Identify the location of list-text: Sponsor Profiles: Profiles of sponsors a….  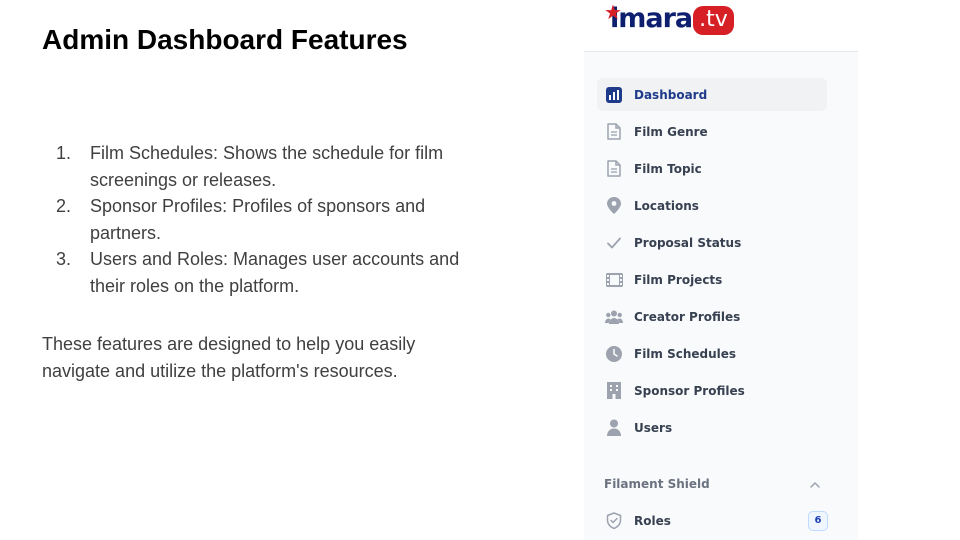
(258, 219).